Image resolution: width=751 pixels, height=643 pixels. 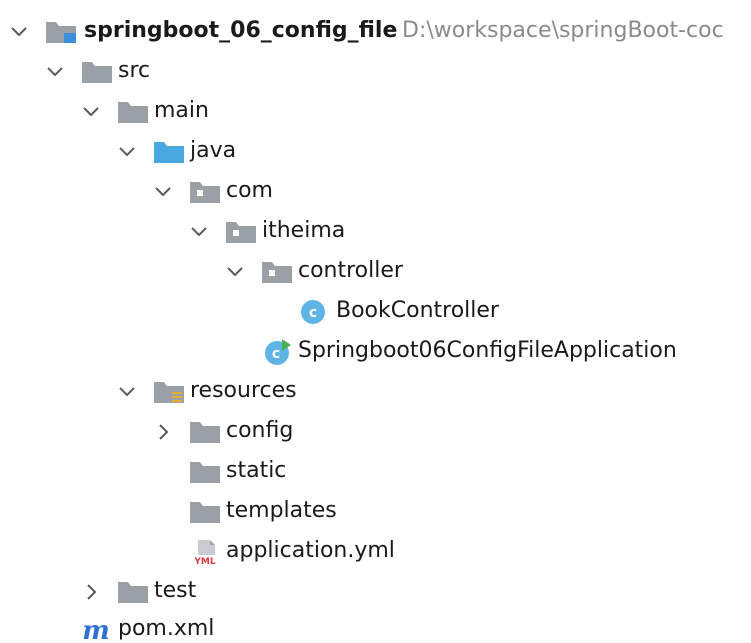 I want to click on project-root-label: springboot_06_config_file, so click(x=241, y=30).